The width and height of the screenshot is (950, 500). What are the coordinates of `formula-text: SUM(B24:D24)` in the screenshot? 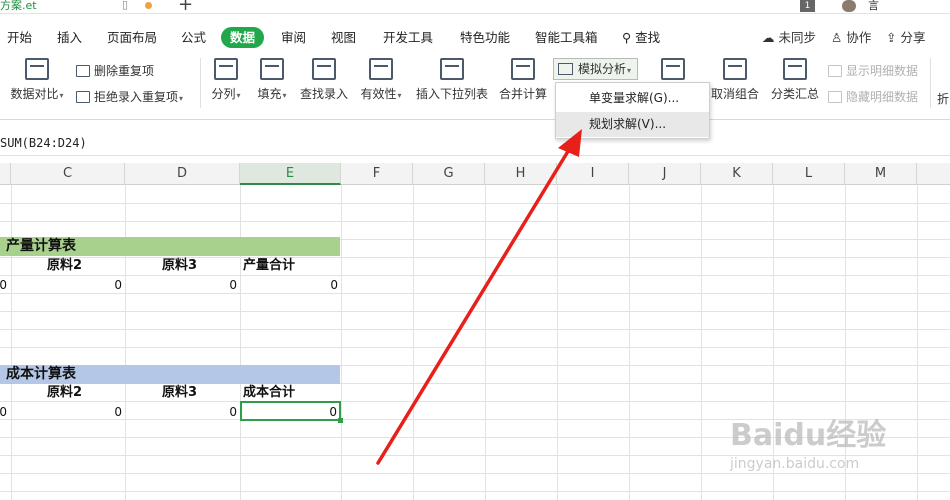 It's located at (43, 143).